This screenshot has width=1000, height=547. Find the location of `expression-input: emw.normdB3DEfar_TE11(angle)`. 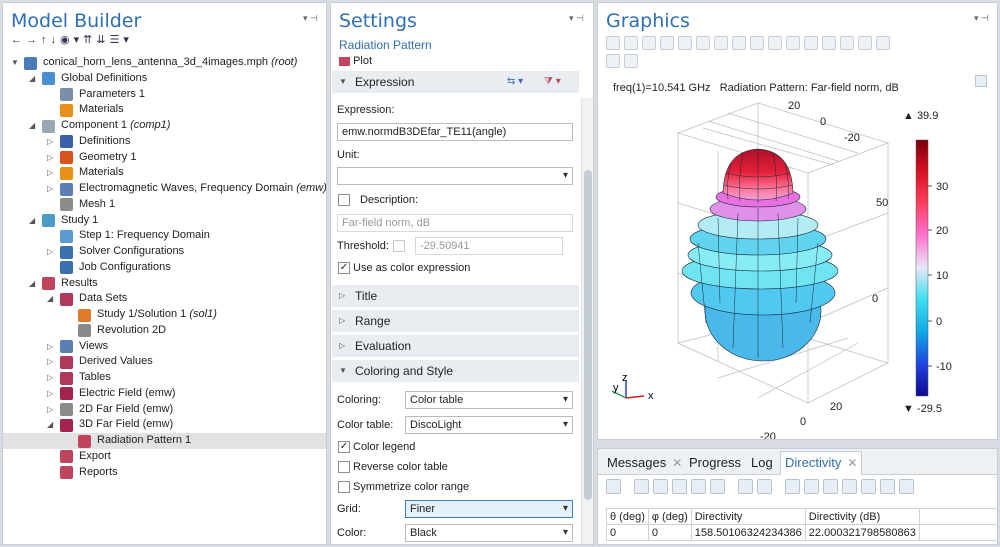

expression-input: emw.normdB3DEfar_TE11(angle) is located at coordinates (455, 132).